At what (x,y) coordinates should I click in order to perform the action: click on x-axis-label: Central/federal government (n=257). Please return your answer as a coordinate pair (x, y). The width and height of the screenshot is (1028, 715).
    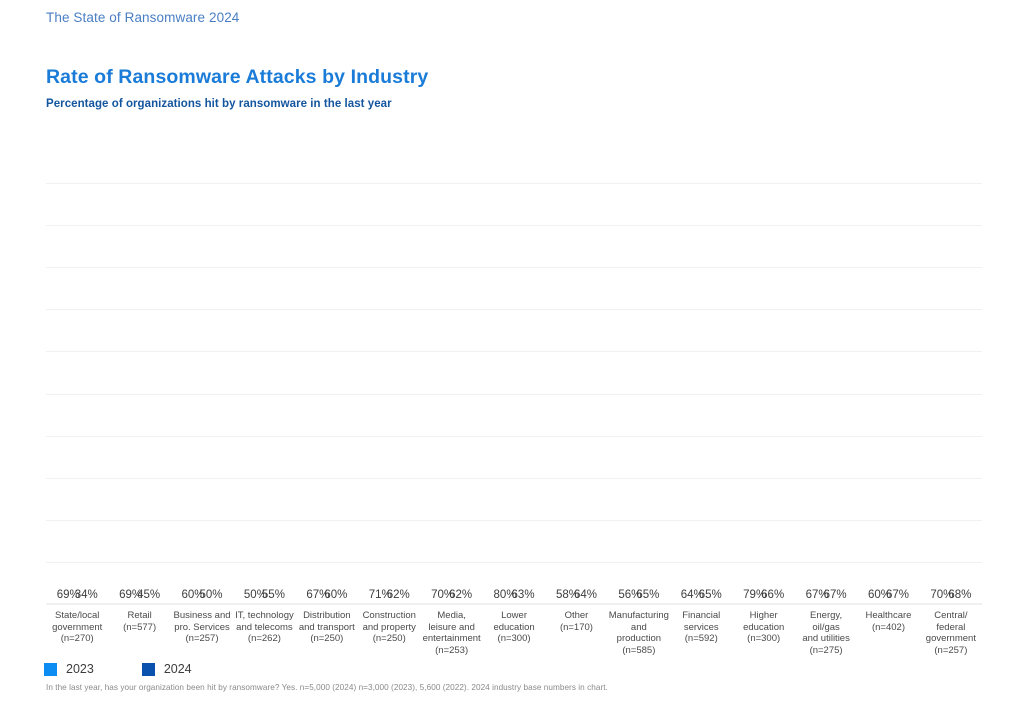
    Looking at the image, I should click on (950, 633).